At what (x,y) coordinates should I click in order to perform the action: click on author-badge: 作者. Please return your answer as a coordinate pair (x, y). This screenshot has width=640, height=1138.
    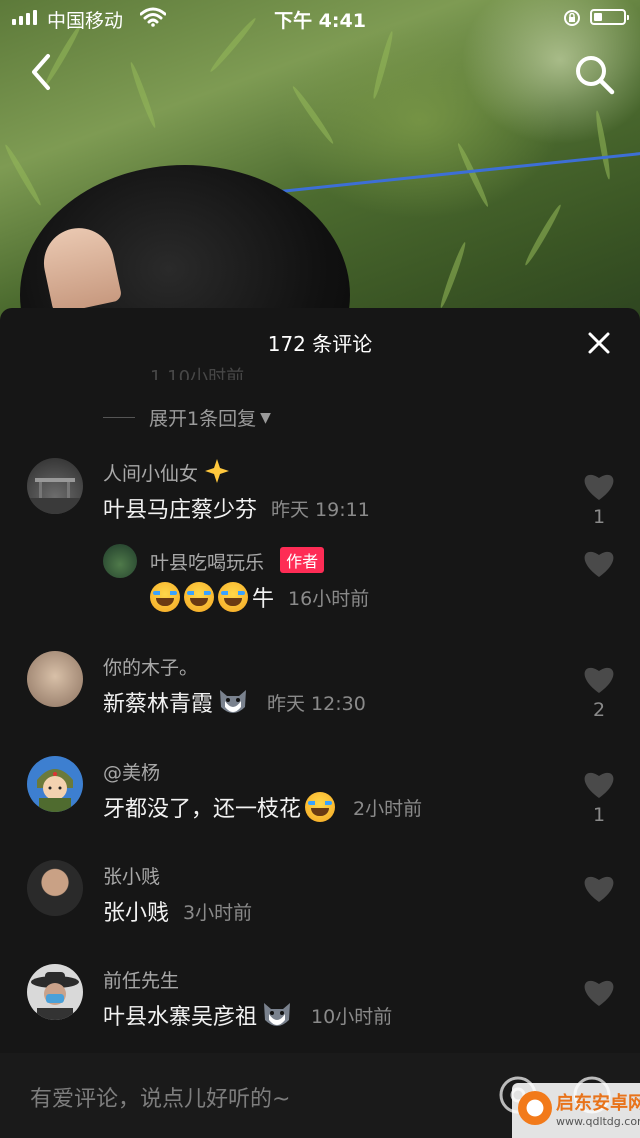
    Looking at the image, I should click on (302, 560).